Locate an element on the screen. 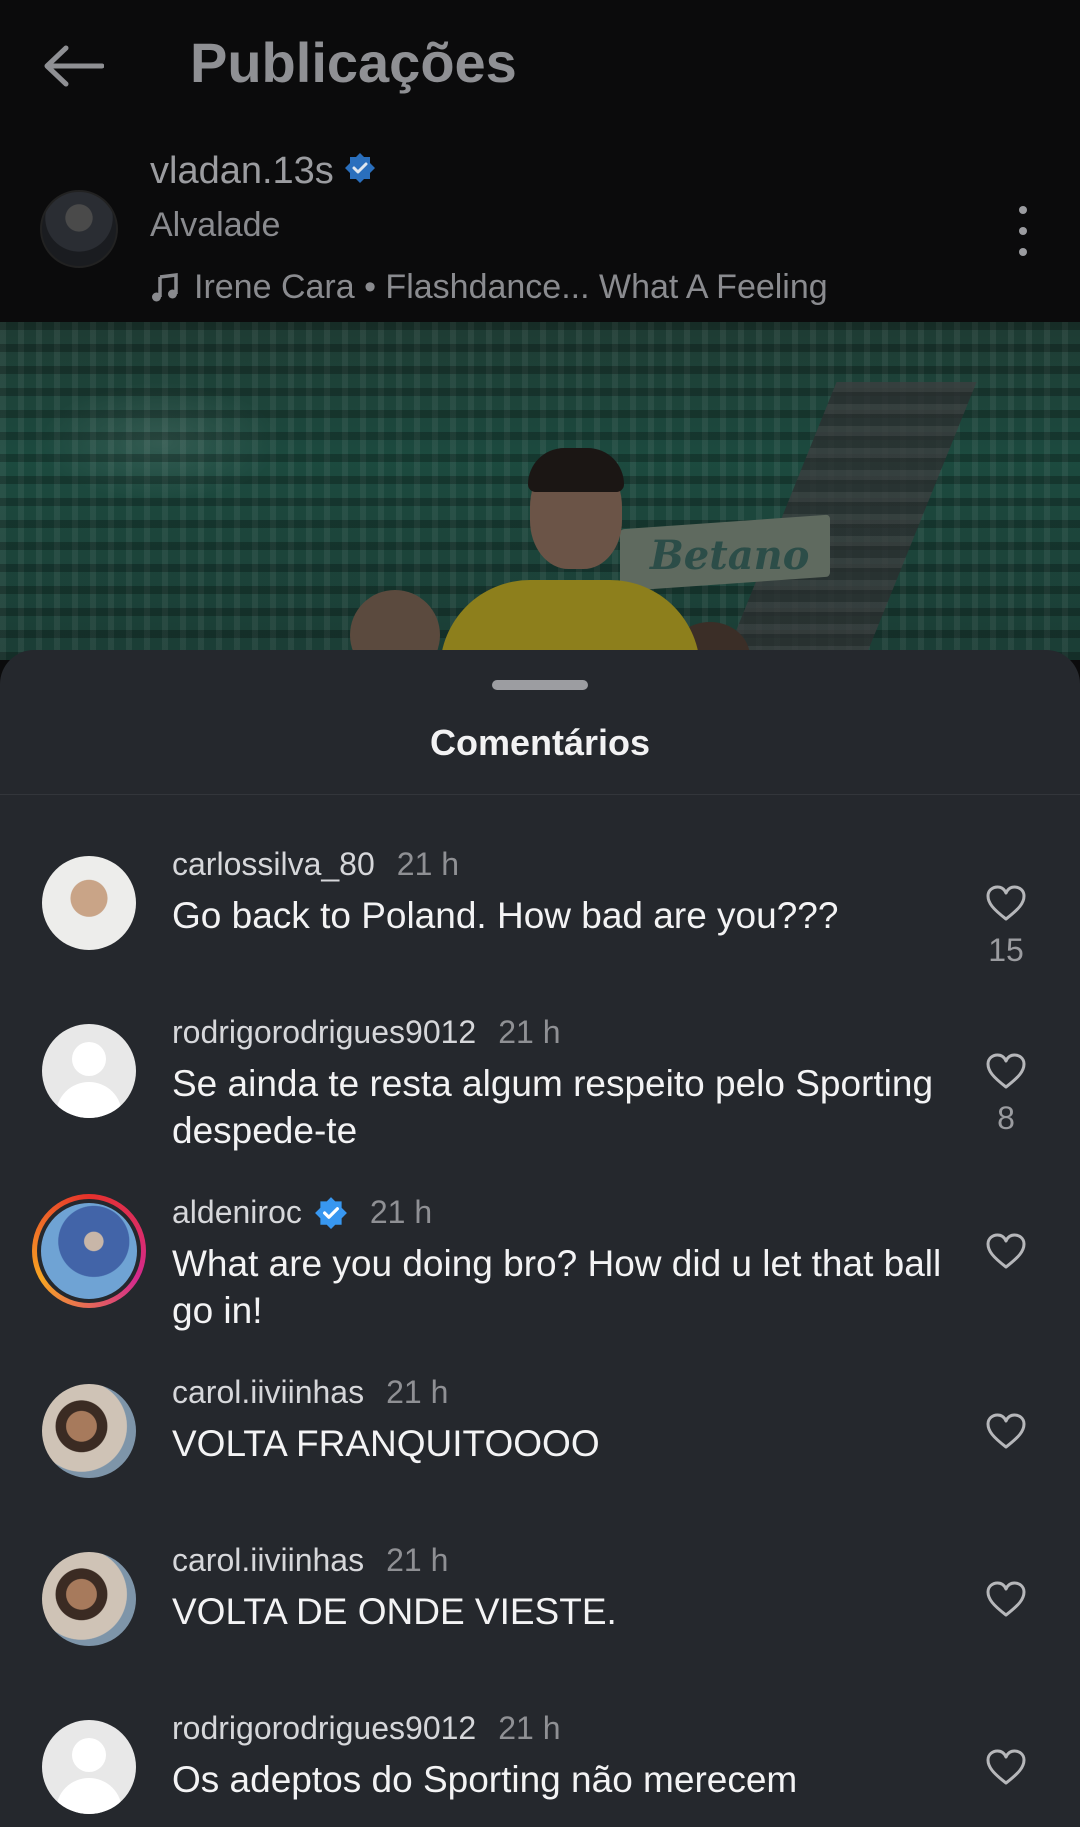 The height and width of the screenshot is (1827, 1080). player-hair is located at coordinates (576, 470).